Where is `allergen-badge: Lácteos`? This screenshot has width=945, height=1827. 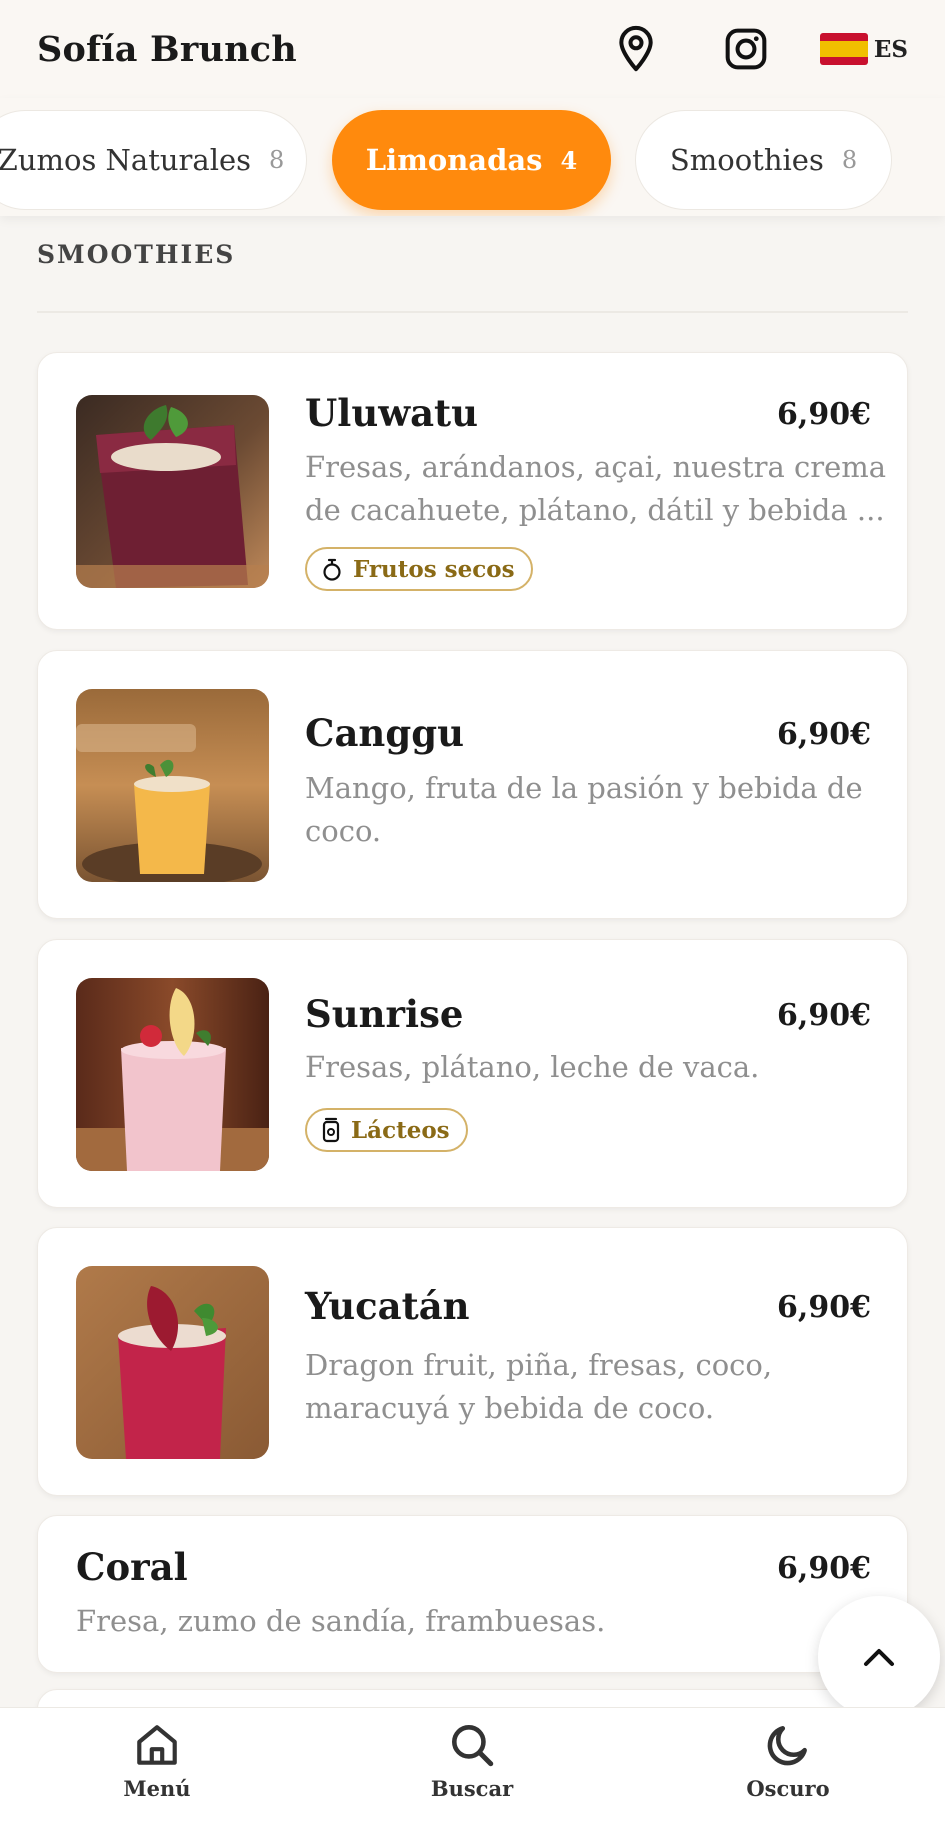
allergen-badge: Lácteos is located at coordinates (386, 1130).